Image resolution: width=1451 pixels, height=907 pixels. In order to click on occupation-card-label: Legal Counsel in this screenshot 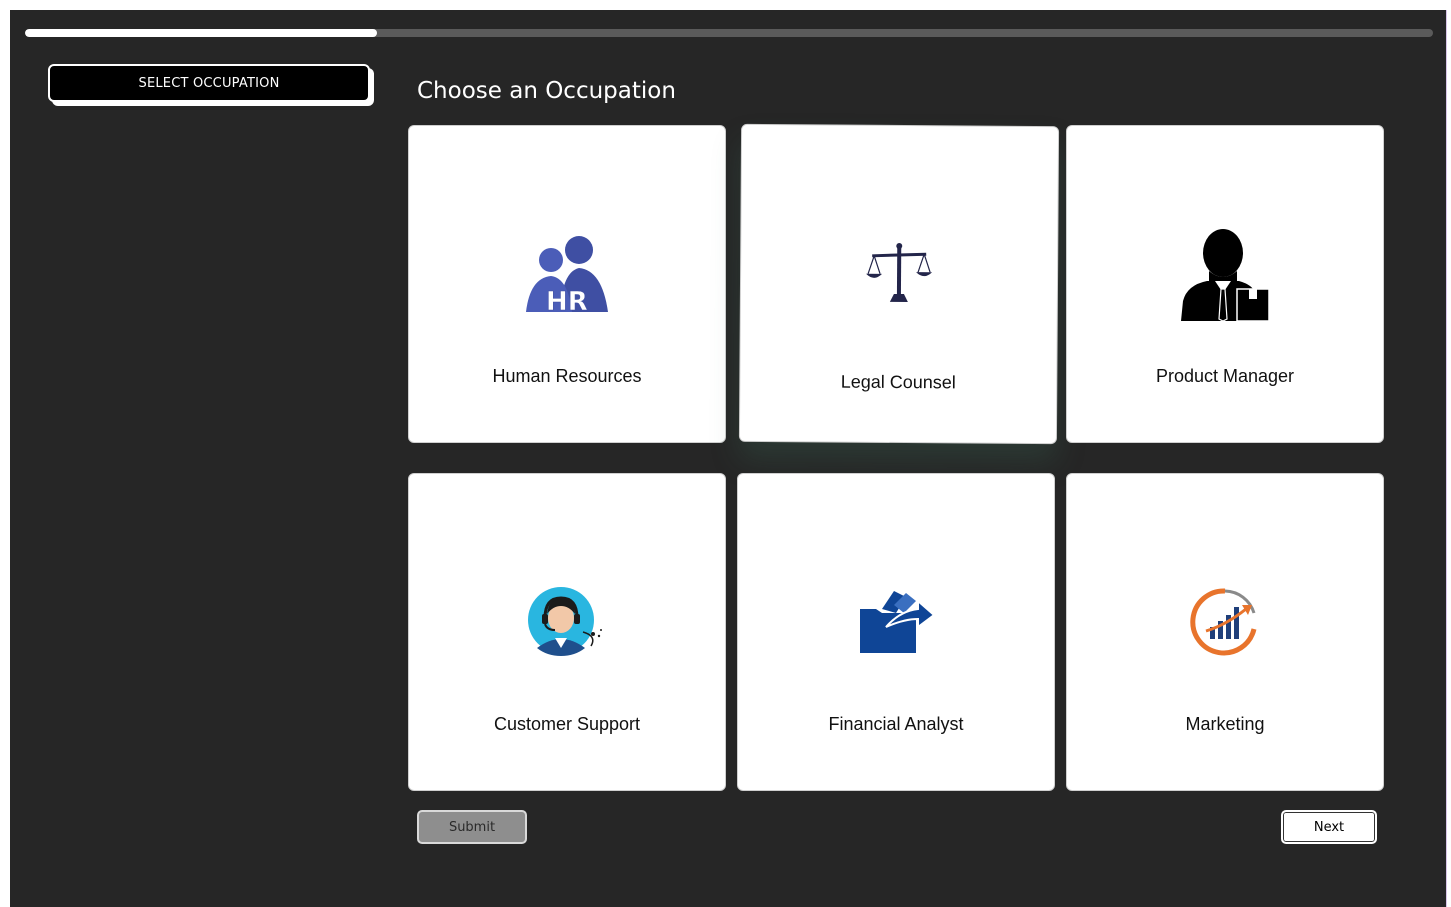, I will do `click(898, 382)`.